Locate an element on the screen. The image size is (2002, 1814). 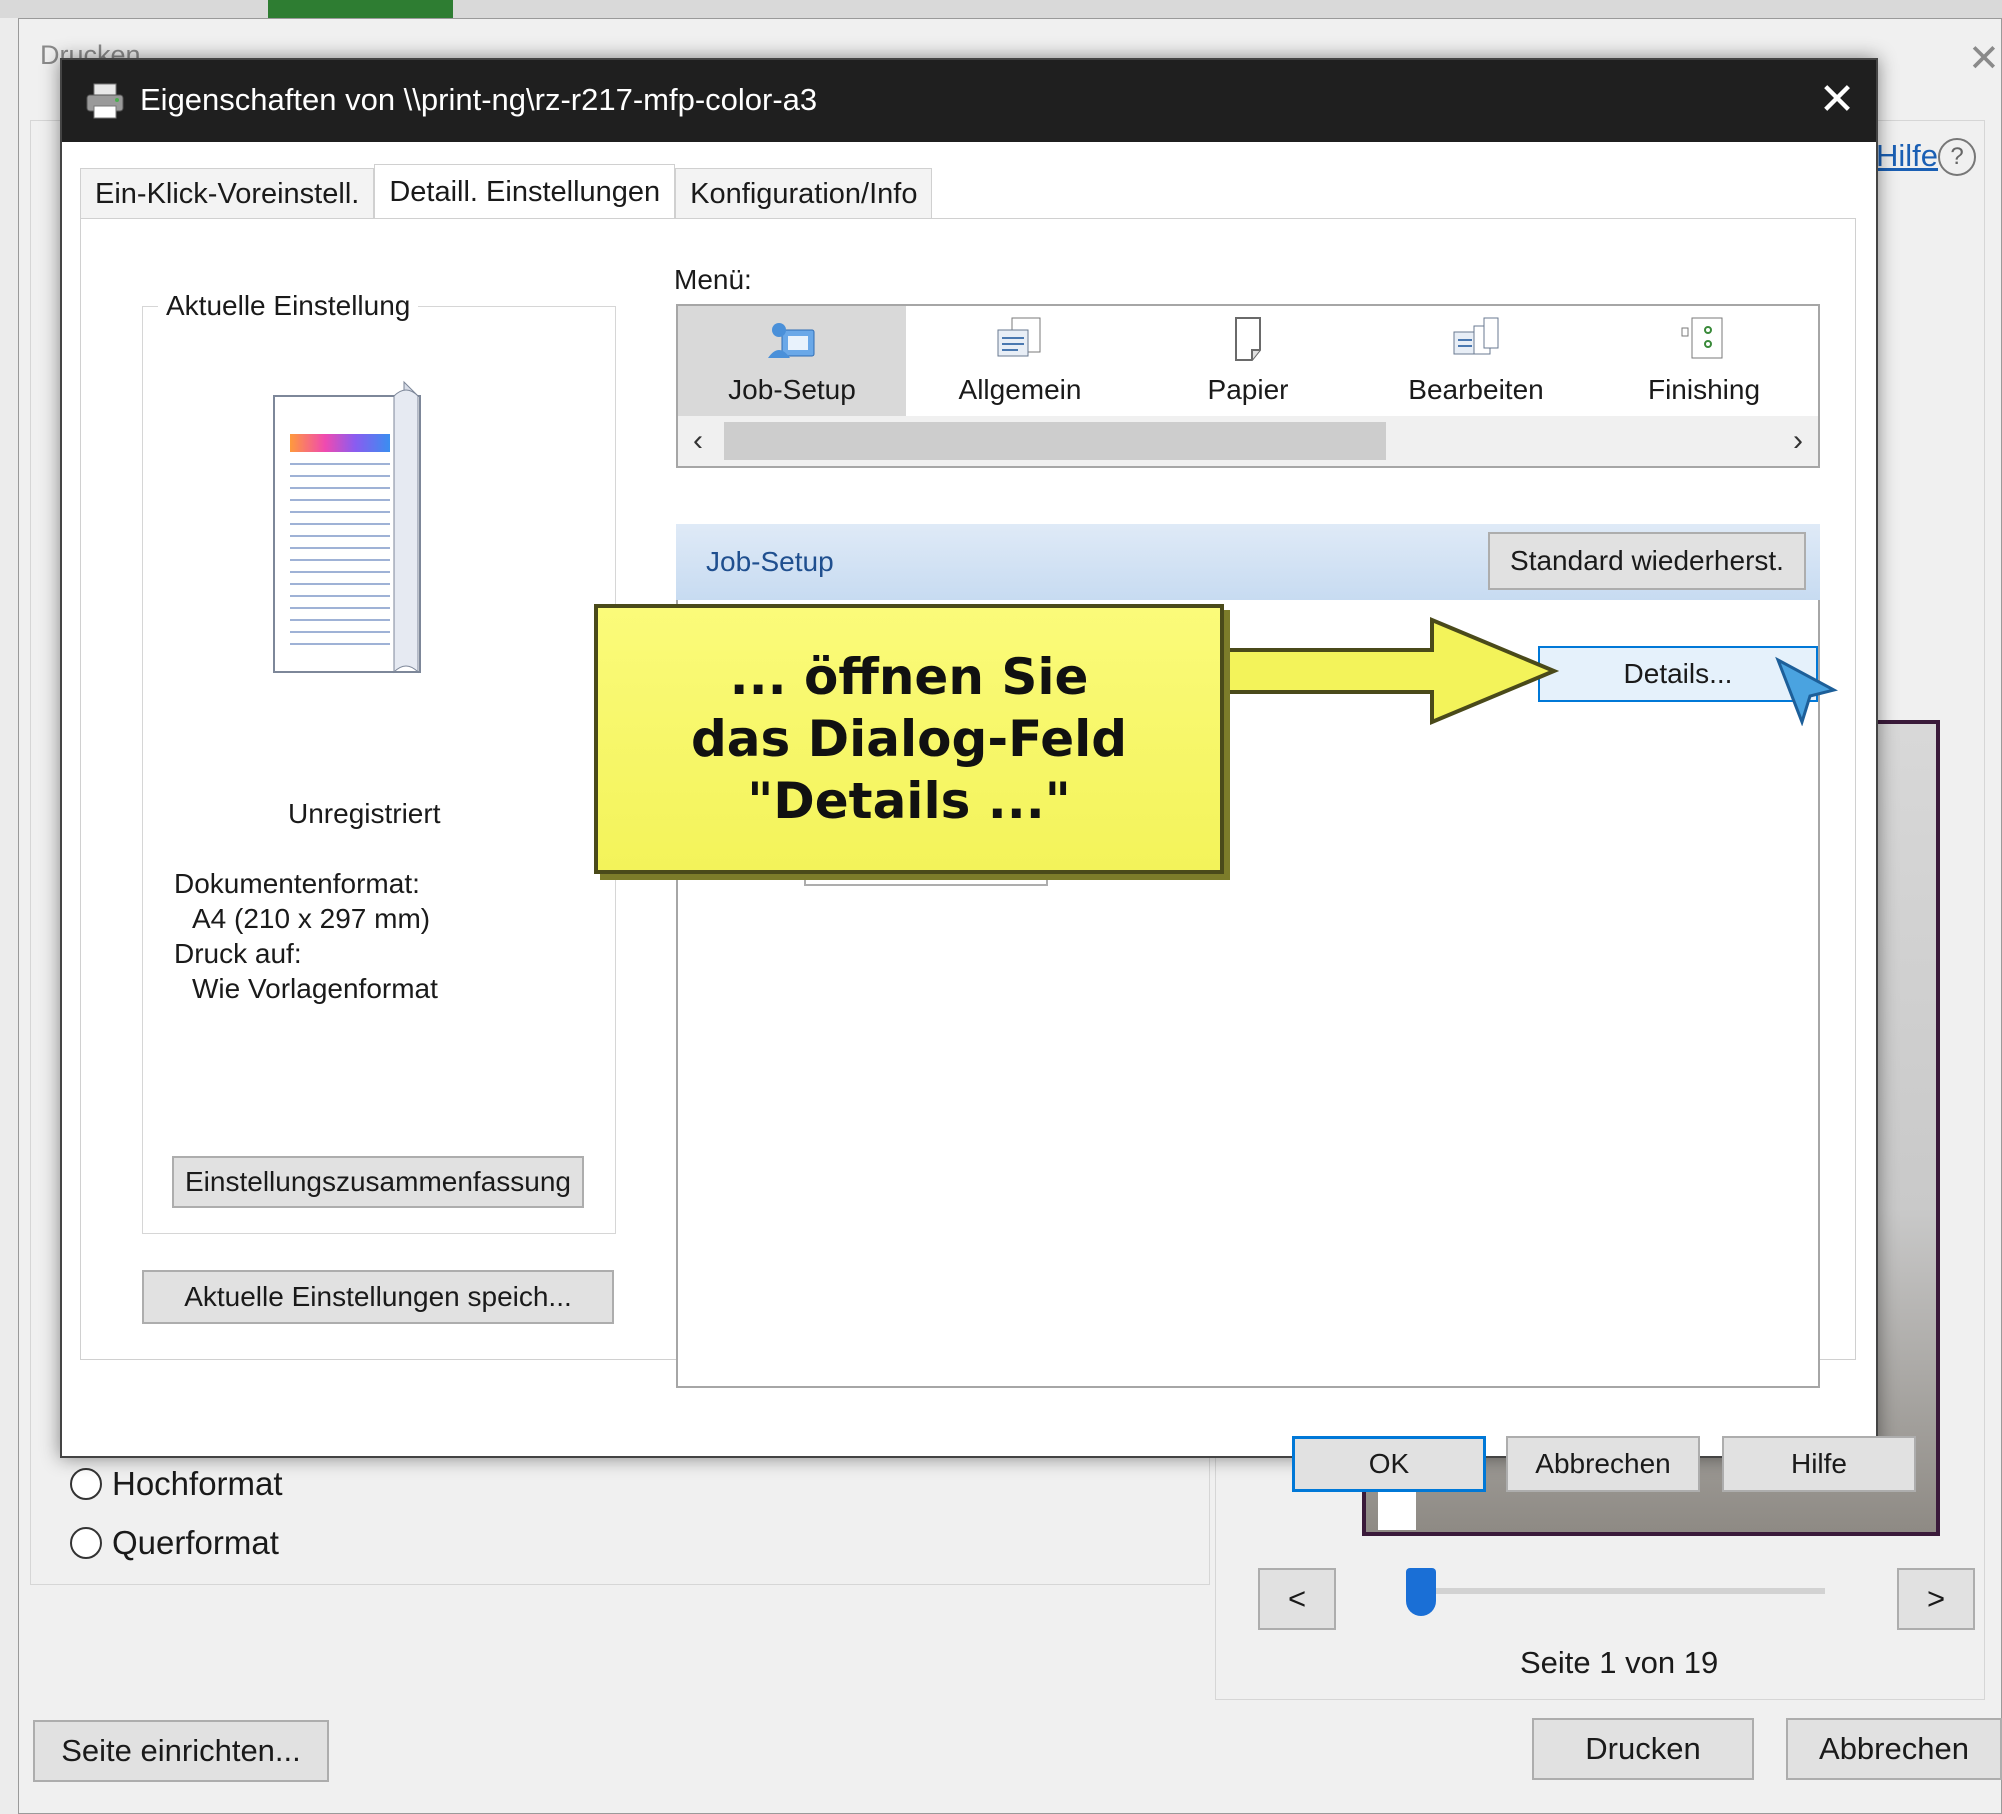
job-setup-icon is located at coordinates (791, 340).